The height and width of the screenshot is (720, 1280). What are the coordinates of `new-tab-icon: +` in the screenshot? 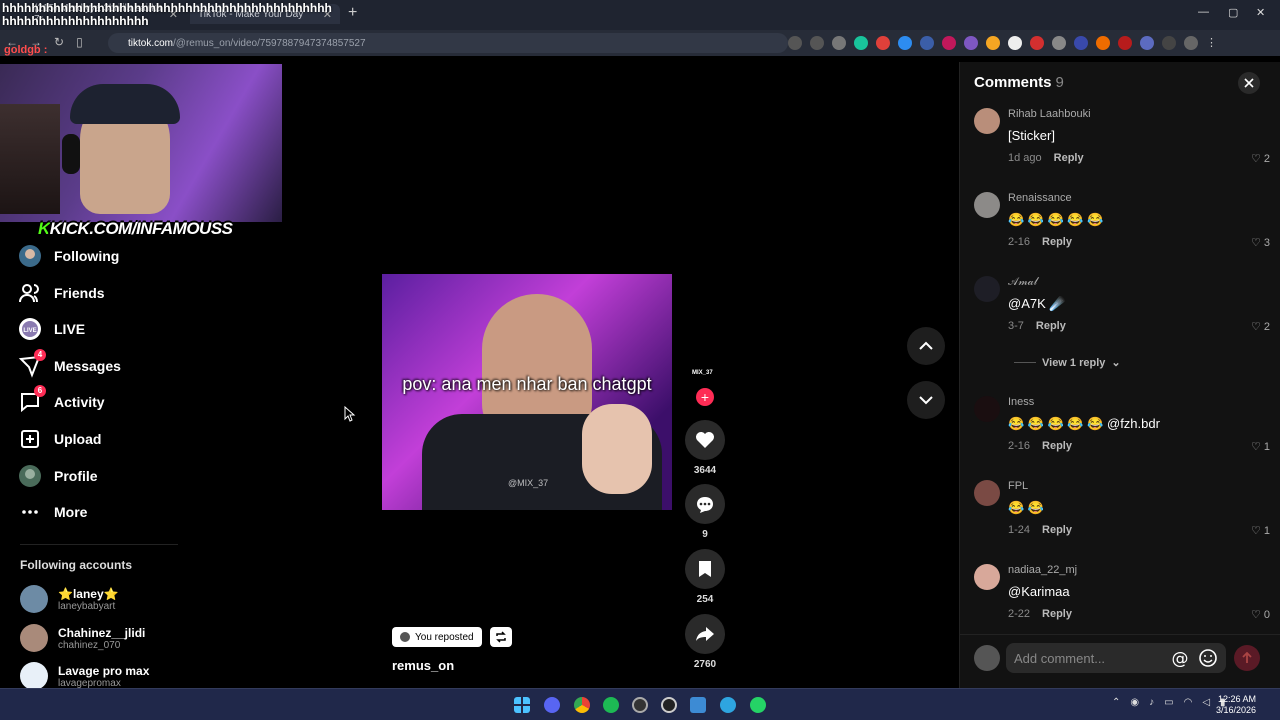 It's located at (352, 13).